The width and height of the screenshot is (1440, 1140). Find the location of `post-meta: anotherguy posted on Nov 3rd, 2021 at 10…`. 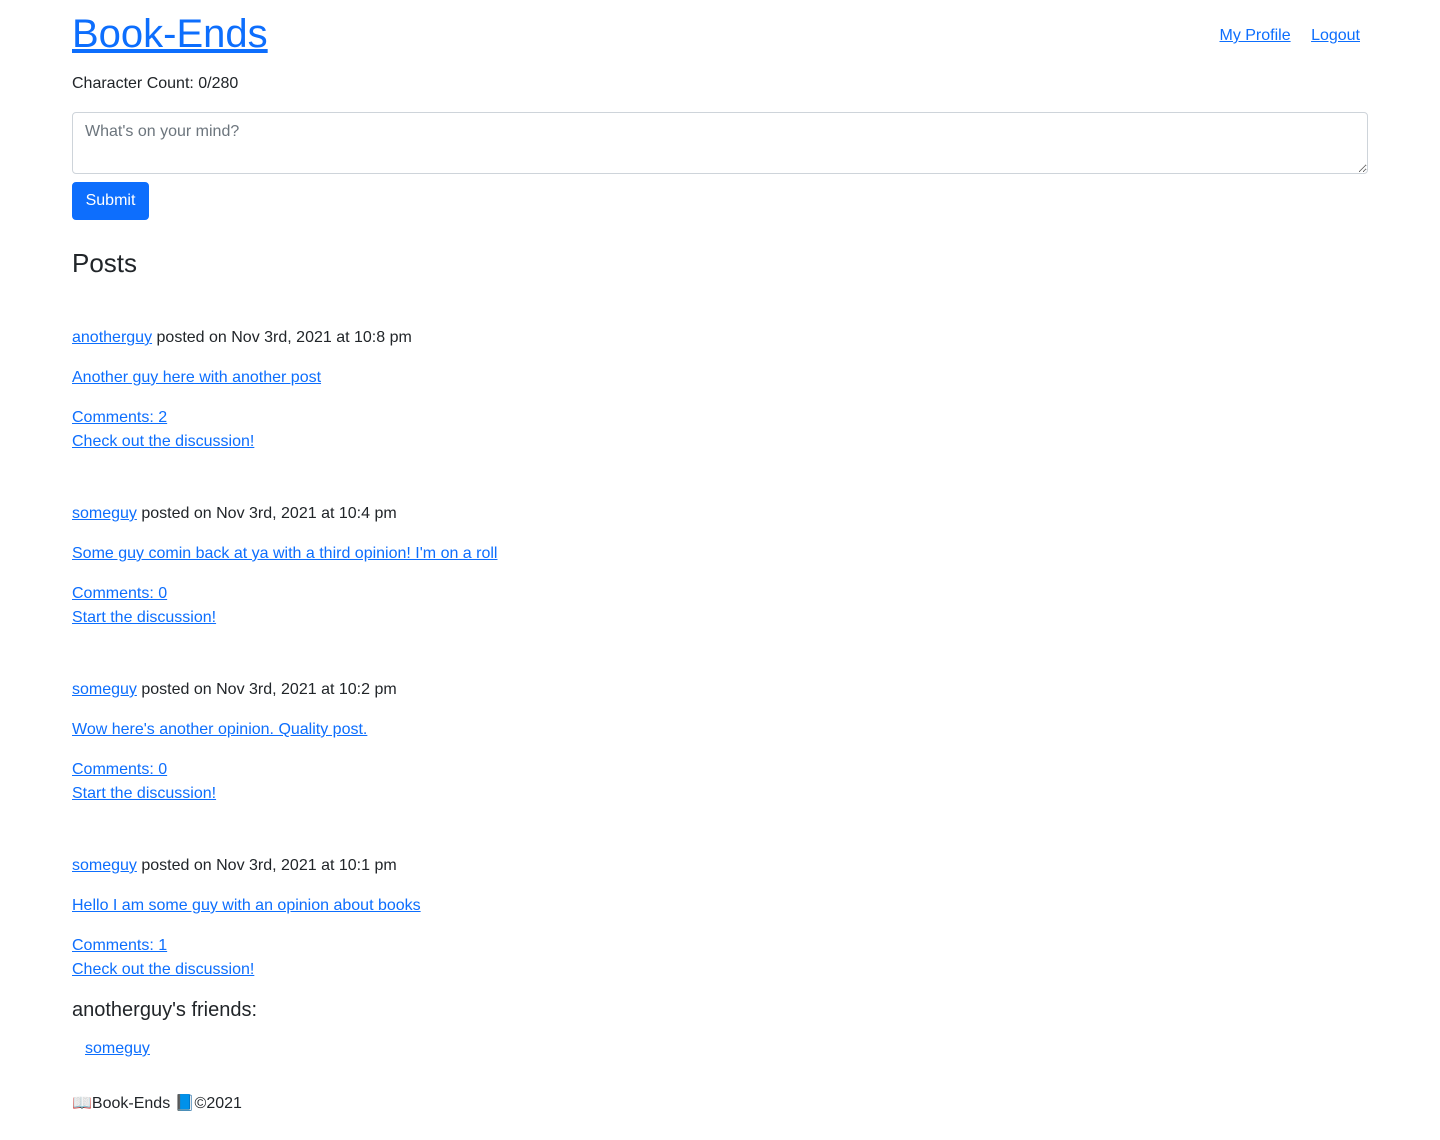

post-meta: anotherguy posted on Nov 3rd, 2021 at 10… is located at coordinates (242, 338).